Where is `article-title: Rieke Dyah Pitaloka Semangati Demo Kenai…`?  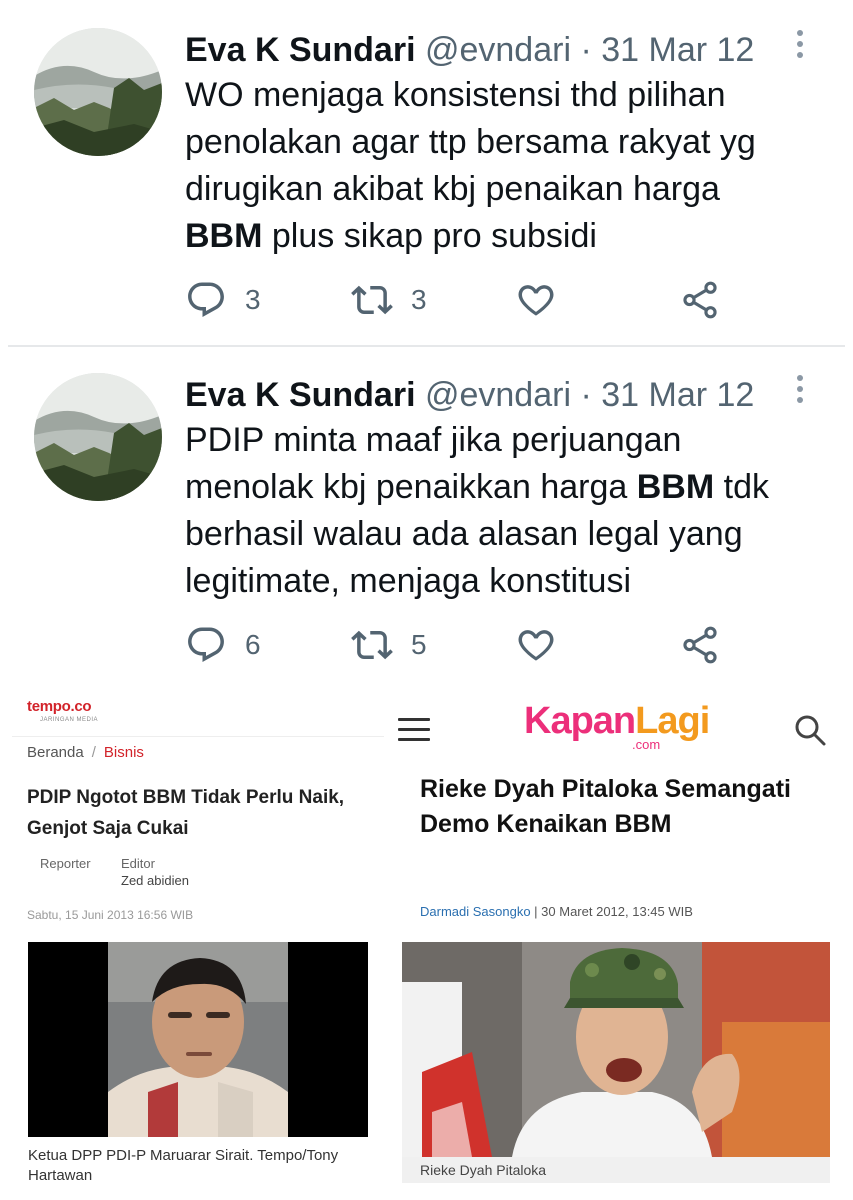
article-title: Rieke Dyah Pitaloka Semangati Demo Kenai… is located at coordinates (605, 806).